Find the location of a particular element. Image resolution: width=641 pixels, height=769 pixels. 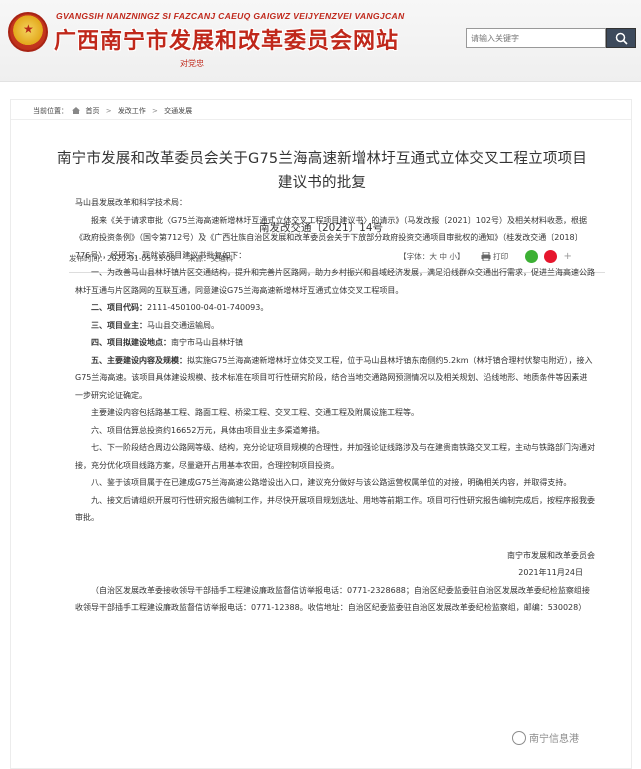

home-icon is located at coordinates (76, 110).